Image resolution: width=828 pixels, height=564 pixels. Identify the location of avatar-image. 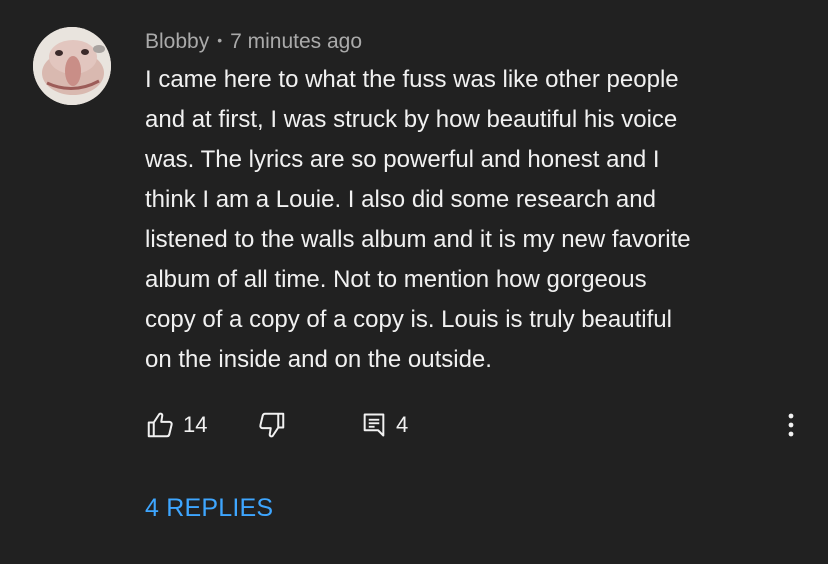
(72, 66).